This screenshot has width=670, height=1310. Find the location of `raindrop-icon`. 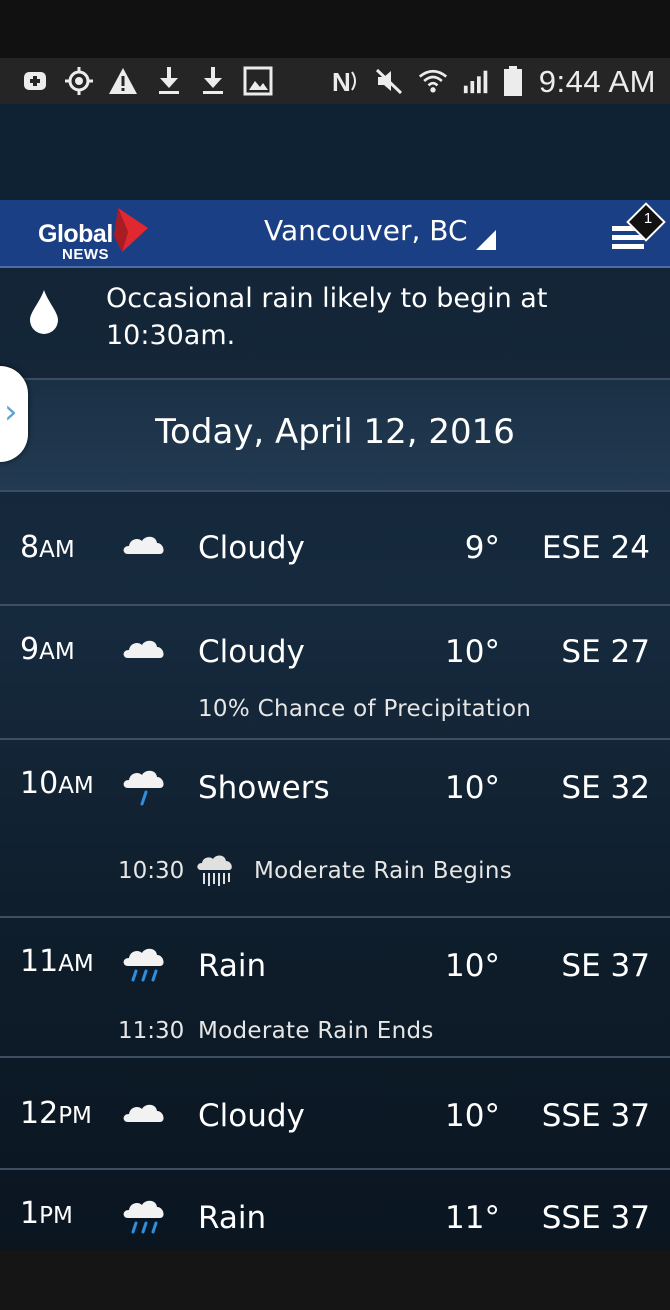

raindrop-icon is located at coordinates (44, 312).